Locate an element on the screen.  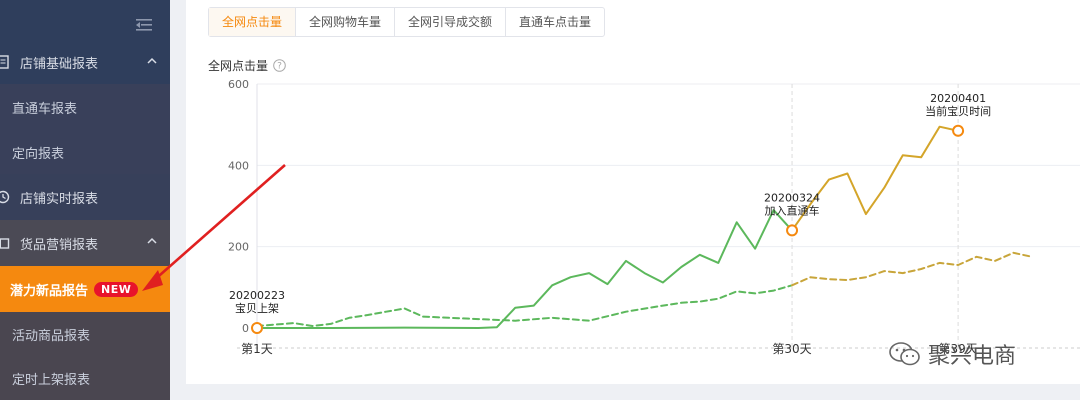
watermark: 聚兴电商 is located at coordinates (952, 354).